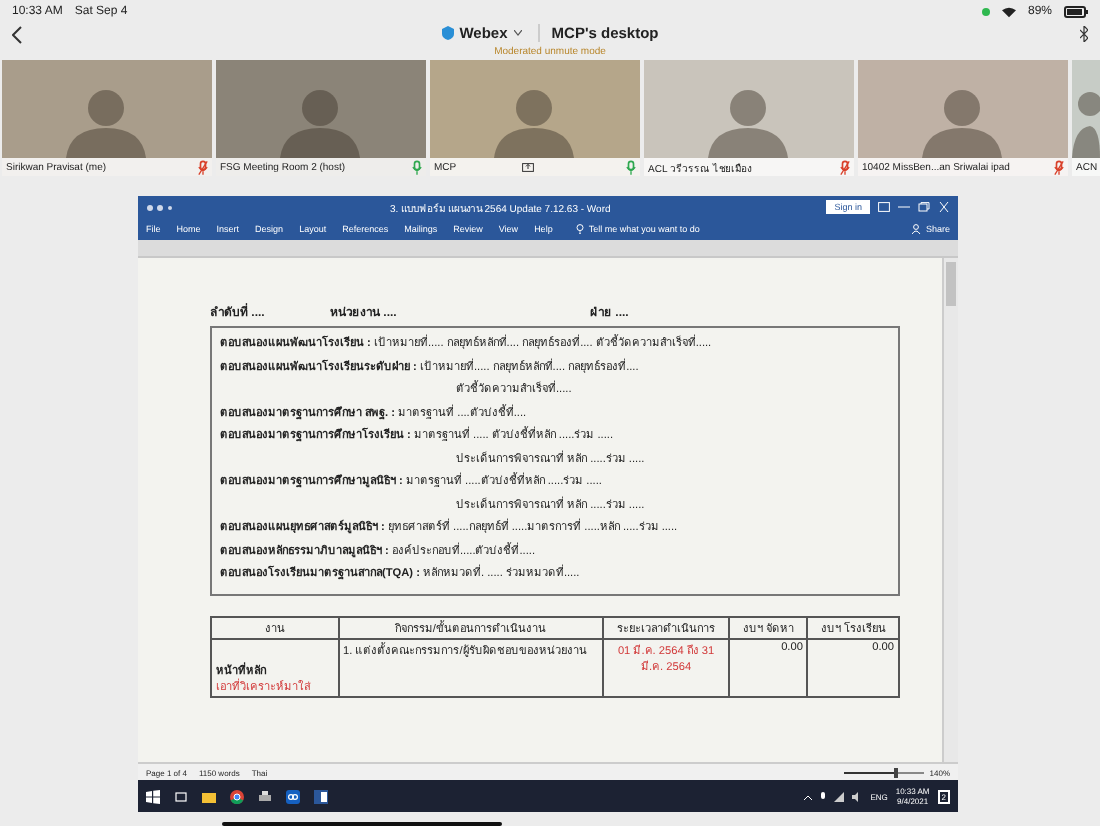 The height and width of the screenshot is (826, 1100). I want to click on quick-access-icon, so click(160, 207).